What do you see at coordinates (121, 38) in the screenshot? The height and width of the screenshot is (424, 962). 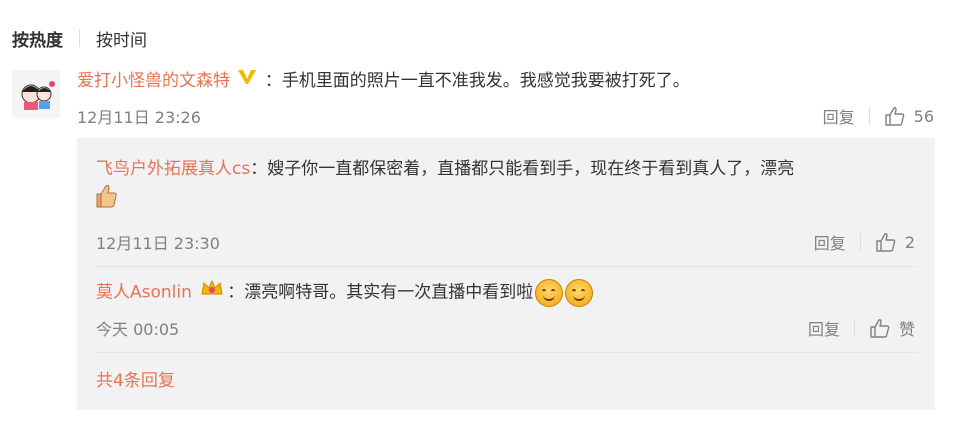 I see `sort-by-time: 按时间` at bounding box center [121, 38].